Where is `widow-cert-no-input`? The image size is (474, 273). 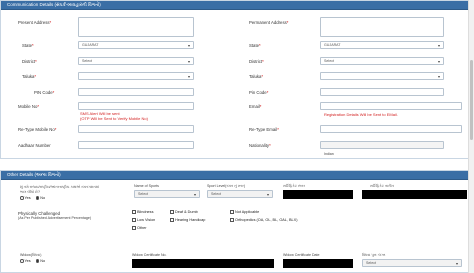
widow-cert-no-input is located at coordinates (203, 263).